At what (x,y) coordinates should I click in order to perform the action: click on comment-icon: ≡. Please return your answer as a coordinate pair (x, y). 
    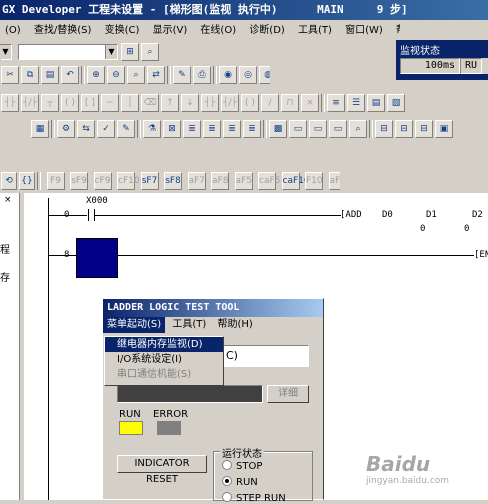
    Looking at the image, I should click on (336, 103).